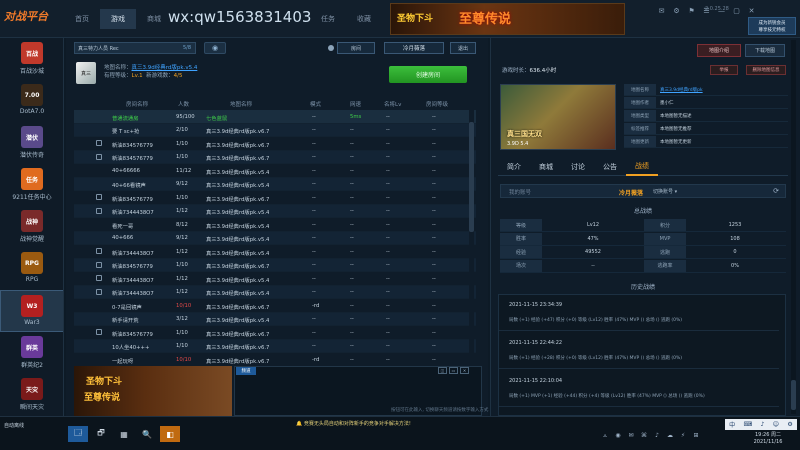  I want to click on exit-button: 退出, so click(463, 48).